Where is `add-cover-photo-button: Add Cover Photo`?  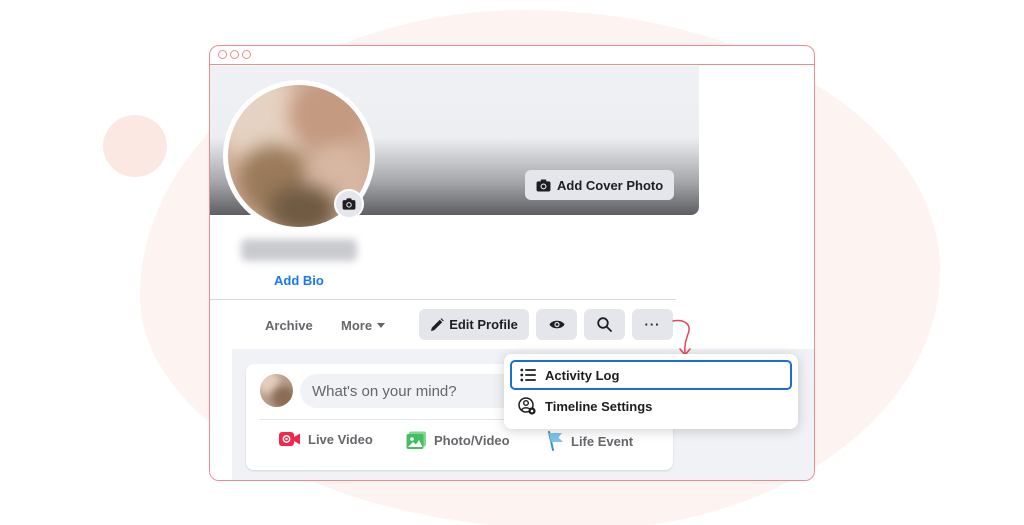 add-cover-photo-button: Add Cover Photo is located at coordinates (600, 185).